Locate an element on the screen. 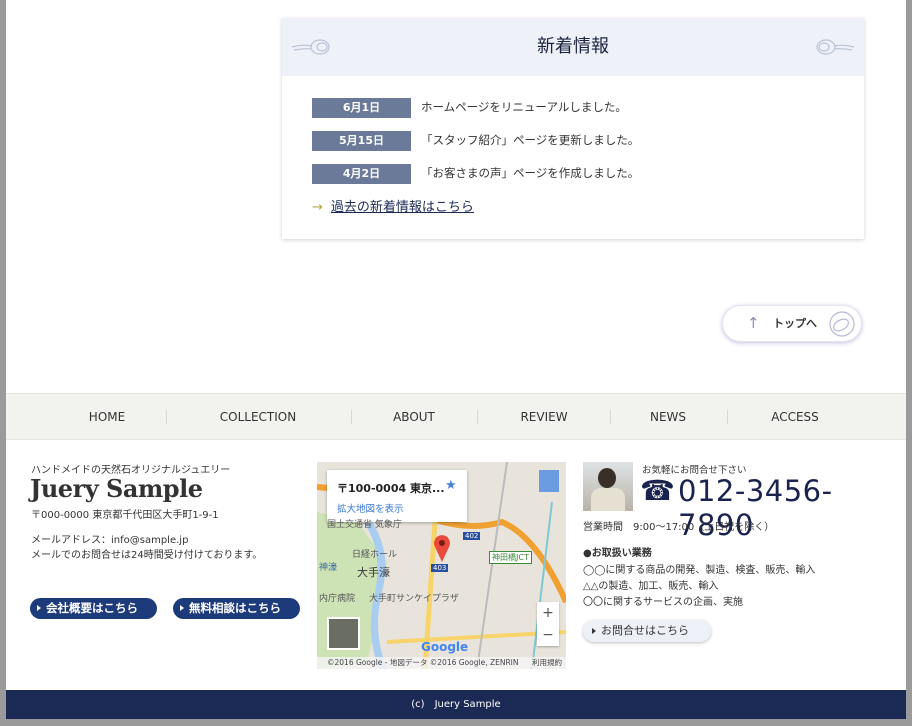 This screenshot has height=726, width=912. photo-figure-body is located at coordinates (608, 499).